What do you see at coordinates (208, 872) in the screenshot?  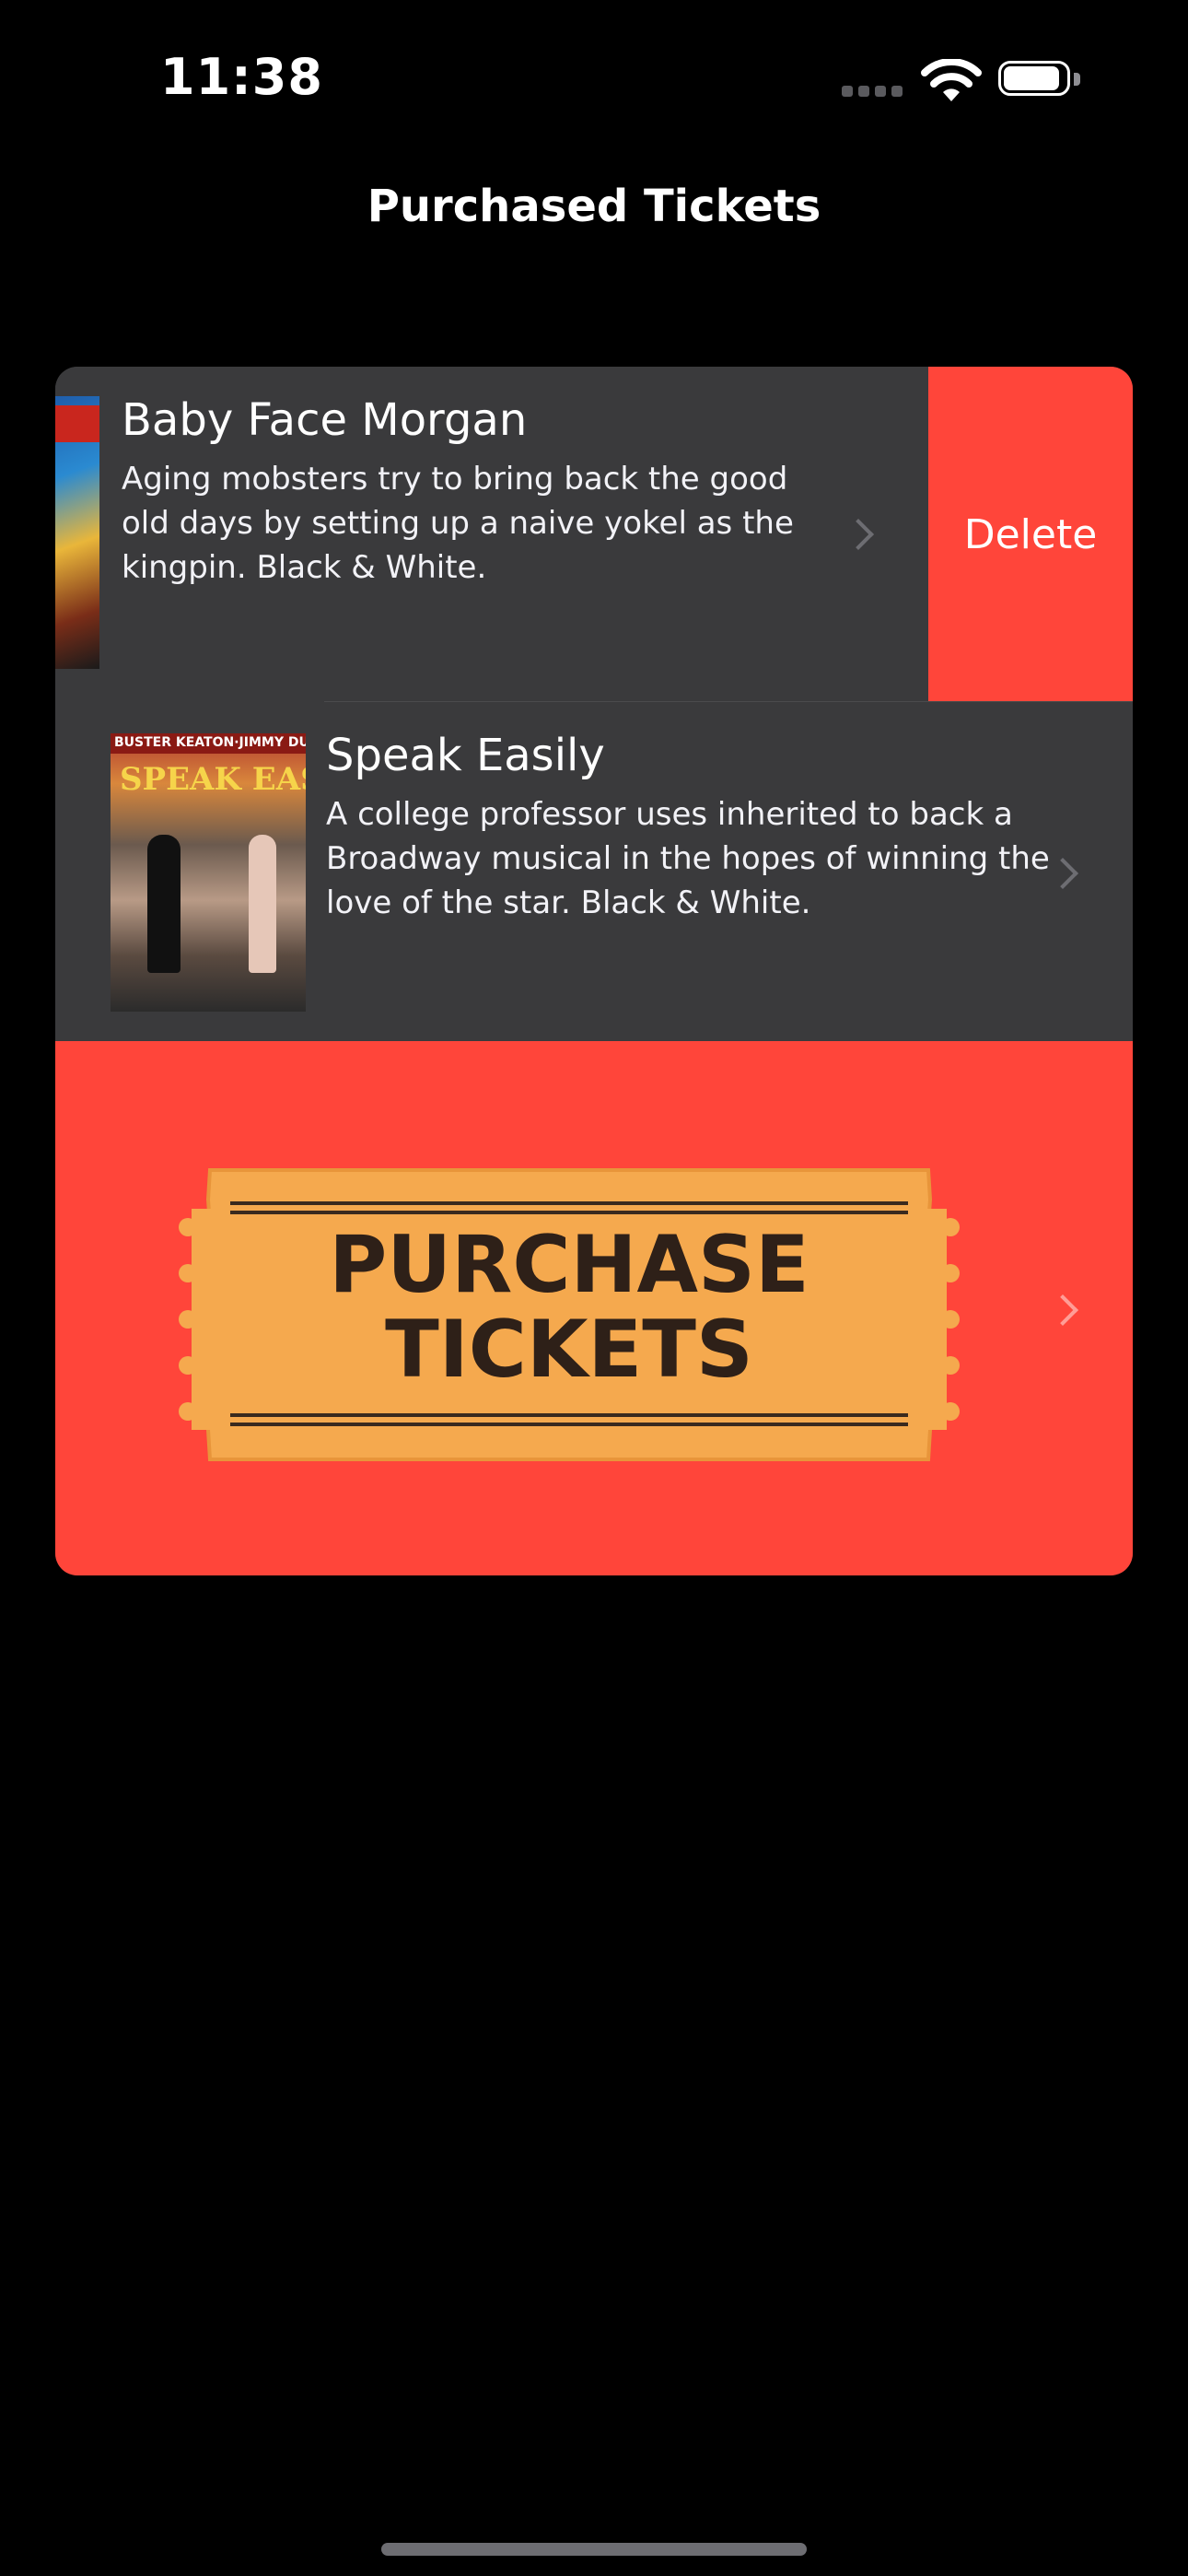 I see `movie-poster-image: BUSTER KEATON·JIMMY DURANTE SPEAK EASILY` at bounding box center [208, 872].